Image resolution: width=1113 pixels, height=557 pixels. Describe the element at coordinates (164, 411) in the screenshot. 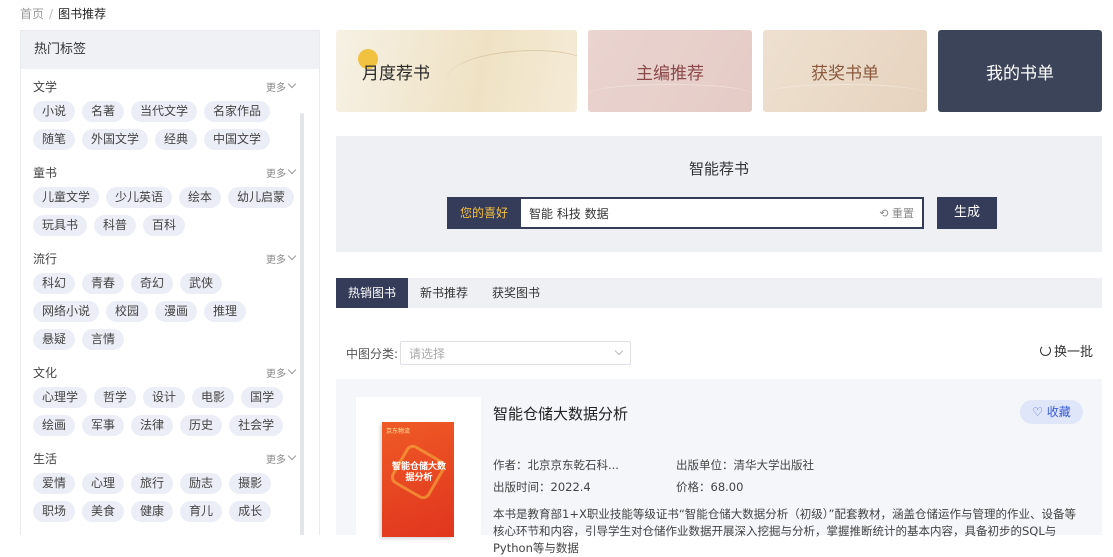

I see `tag-list: 心理学 哲学 设计 电影 国学绘画 军事 法律 历史 社会学` at that location.